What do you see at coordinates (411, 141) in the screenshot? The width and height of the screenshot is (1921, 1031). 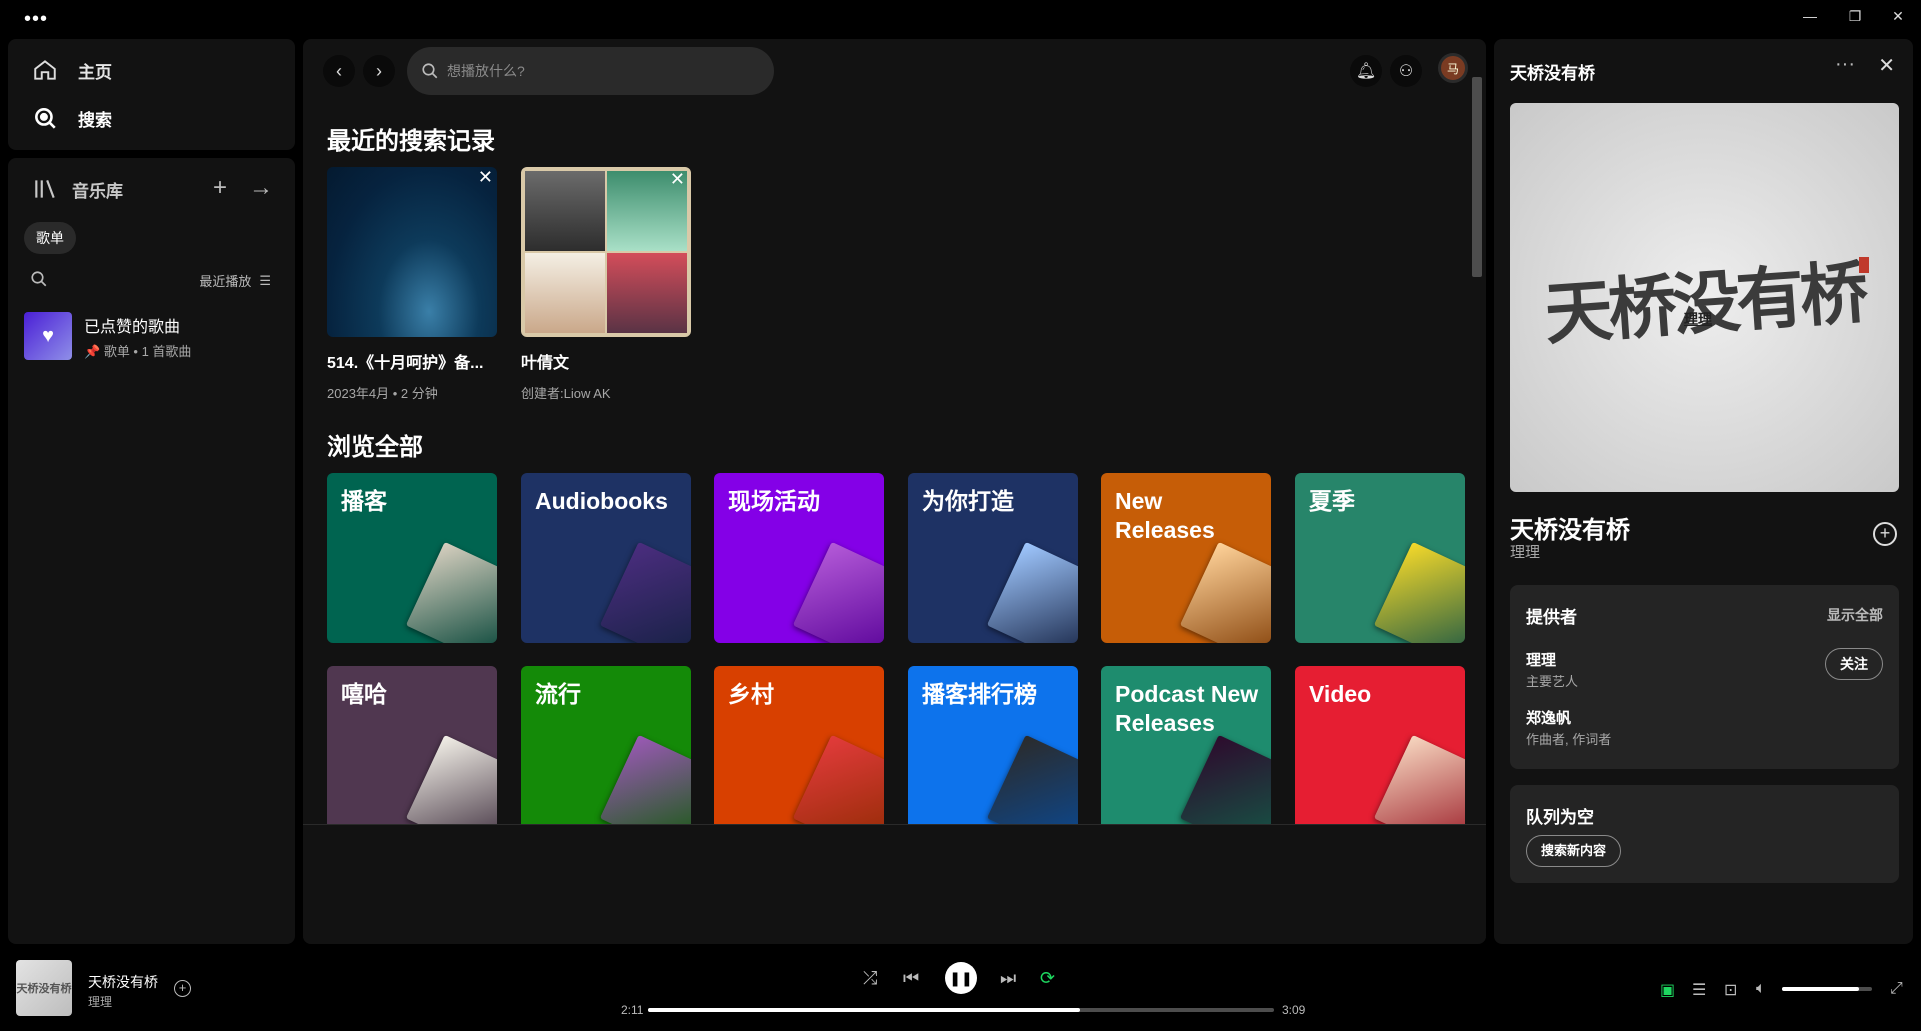 I see `recent-searches-title: 最近的搜索记录` at bounding box center [411, 141].